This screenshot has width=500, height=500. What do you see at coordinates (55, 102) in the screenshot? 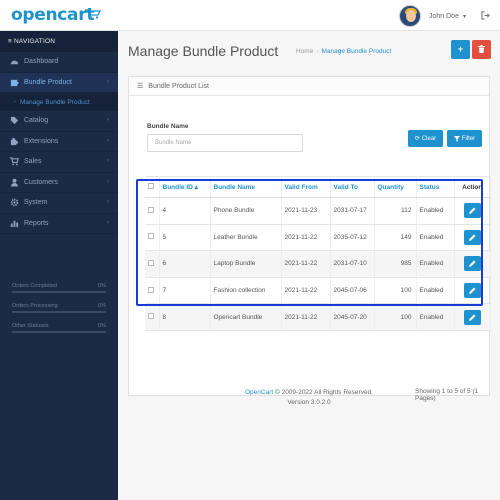
I see `sidebar-subitem-label: Manage Bundle Product` at bounding box center [55, 102].